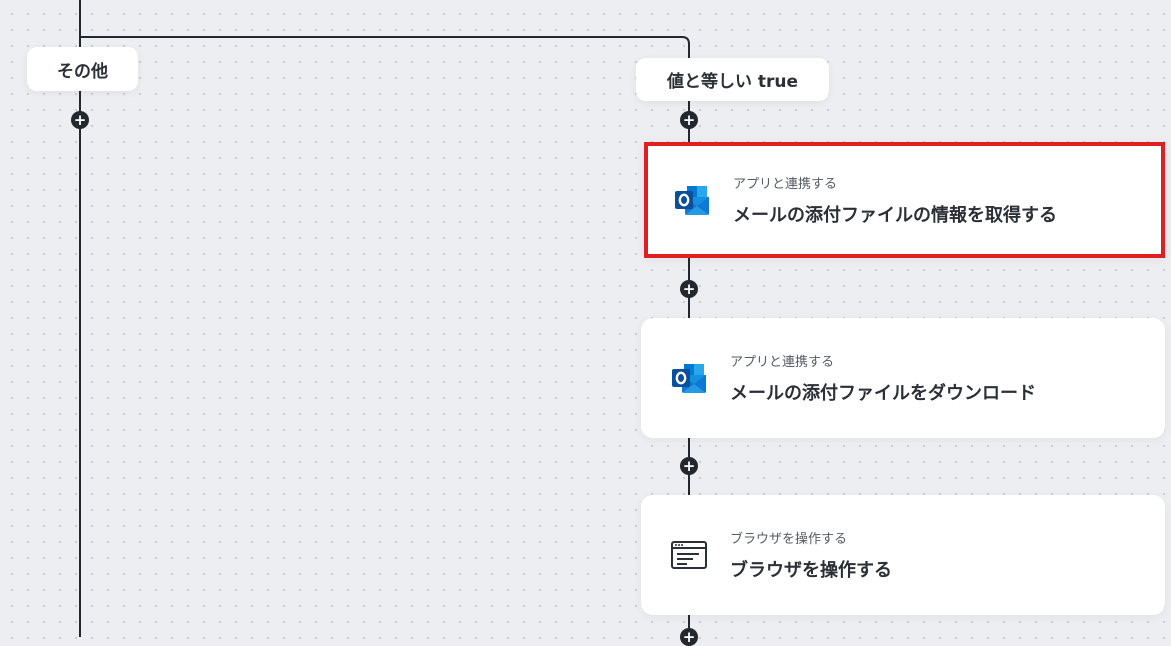 The height and width of the screenshot is (646, 1171). What do you see at coordinates (895, 215) in the screenshot?
I see `step-title: メールの添付ファイルの情報を取得する` at bounding box center [895, 215].